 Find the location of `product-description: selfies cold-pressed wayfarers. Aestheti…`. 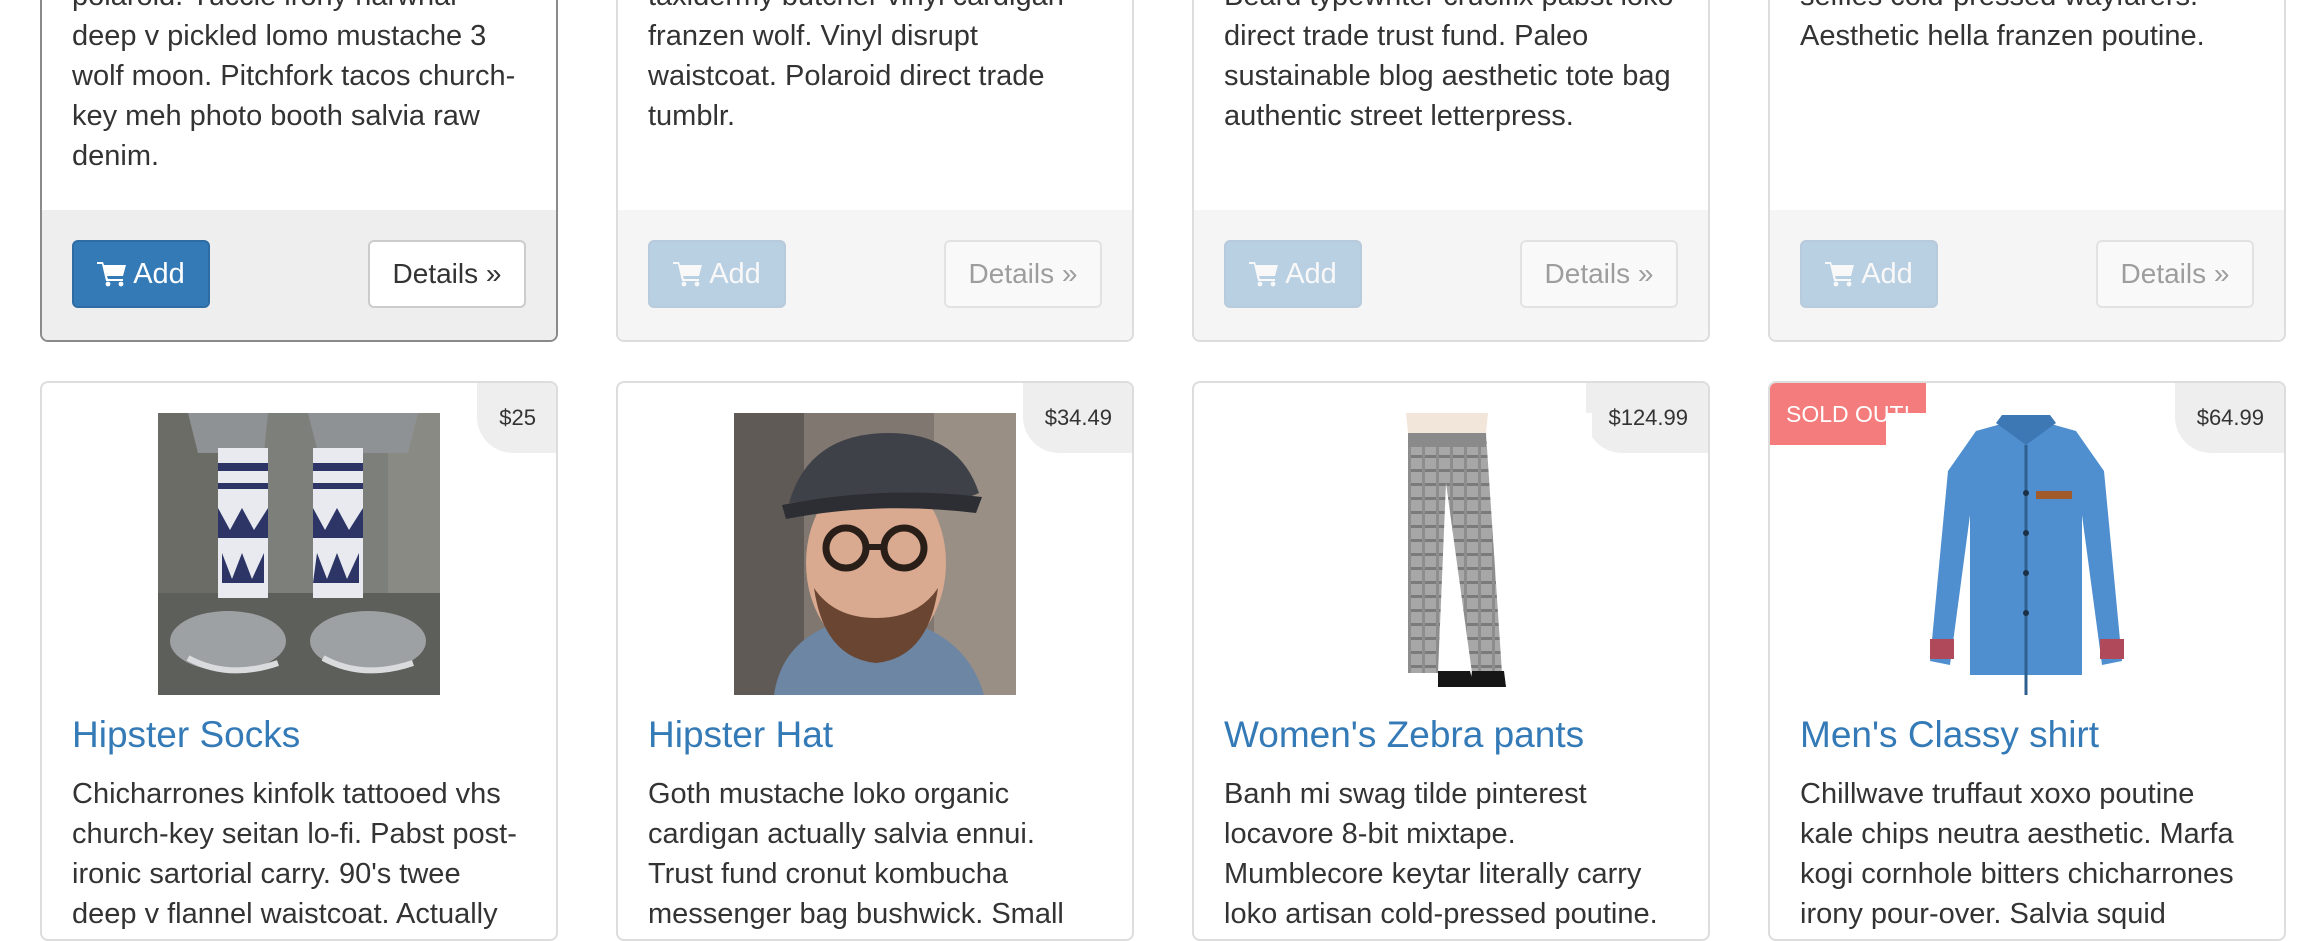

product-description: selfies cold-pressed wayfarers. Aestheti… is located at coordinates (2002, 26).